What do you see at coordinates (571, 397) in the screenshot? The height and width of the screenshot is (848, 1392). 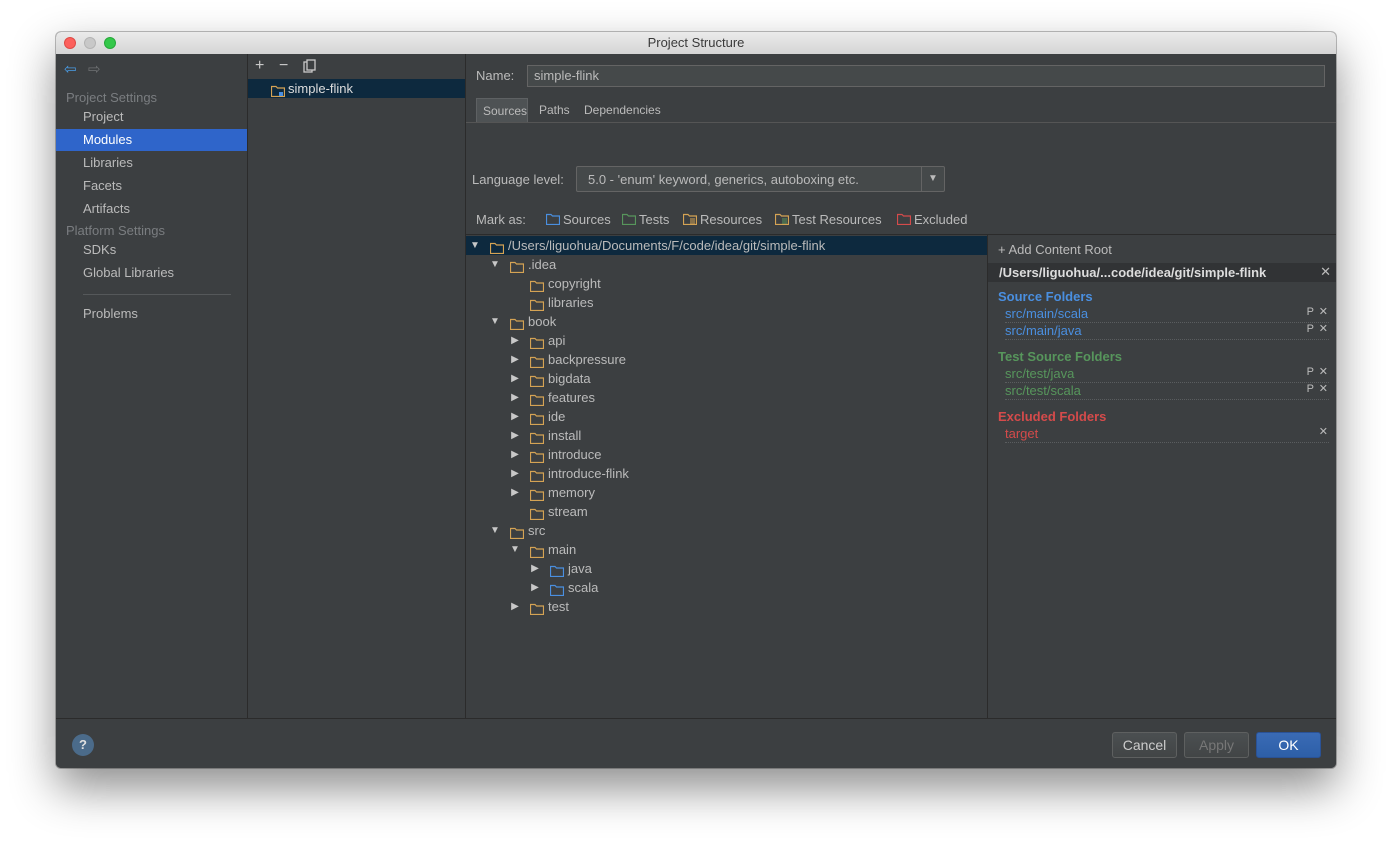 I see `tree-node-label: features` at bounding box center [571, 397].